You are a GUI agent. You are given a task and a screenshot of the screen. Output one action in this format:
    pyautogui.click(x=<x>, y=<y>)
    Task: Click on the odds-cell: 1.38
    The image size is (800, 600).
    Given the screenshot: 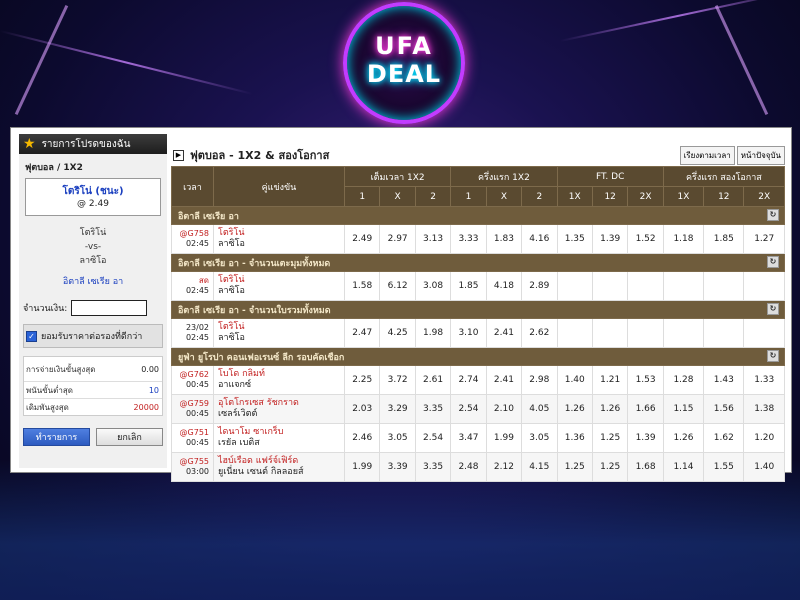 What is the action you would take?
    pyautogui.click(x=764, y=409)
    